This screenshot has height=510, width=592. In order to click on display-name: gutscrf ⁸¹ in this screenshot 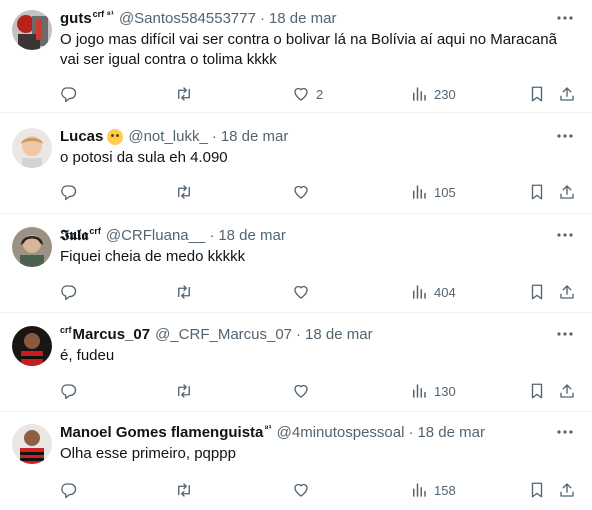, I will do `click(87, 17)`.